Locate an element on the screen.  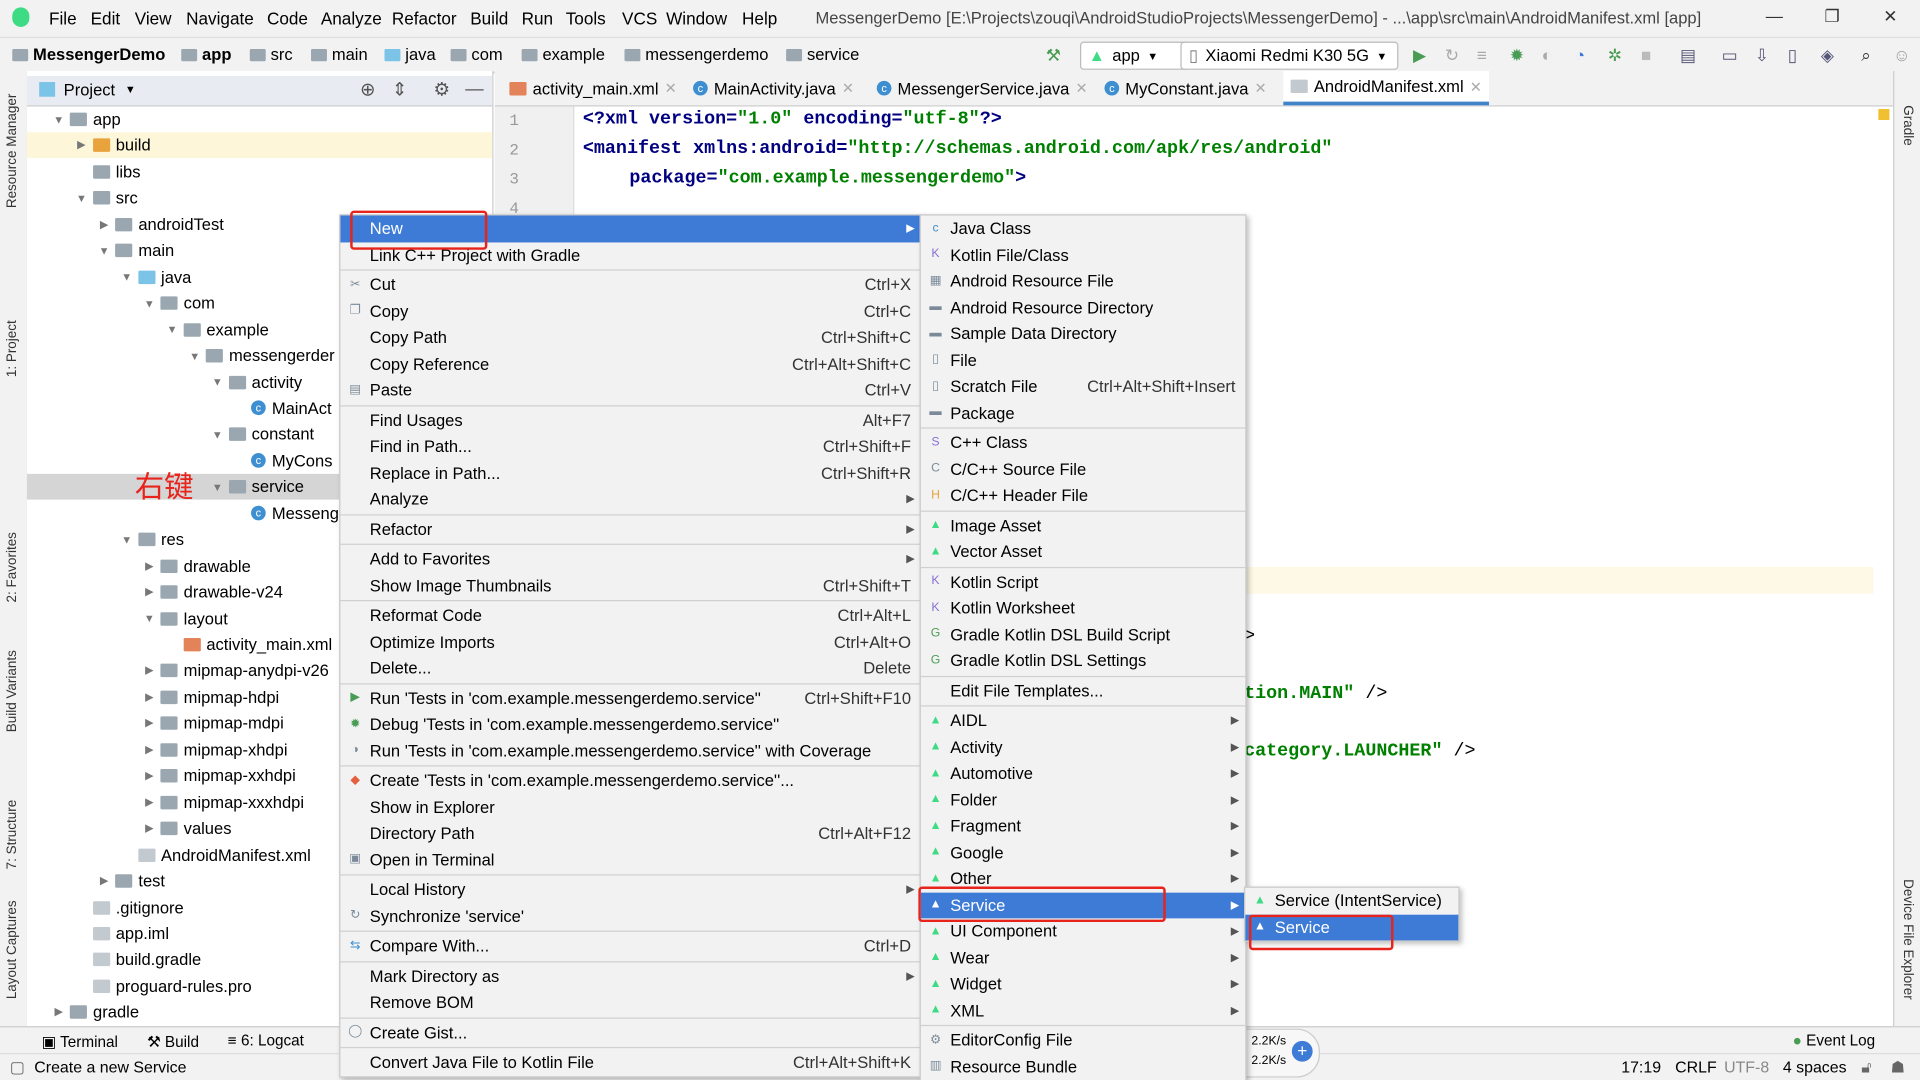
menu-tools: Tools is located at coordinates (586, 19).